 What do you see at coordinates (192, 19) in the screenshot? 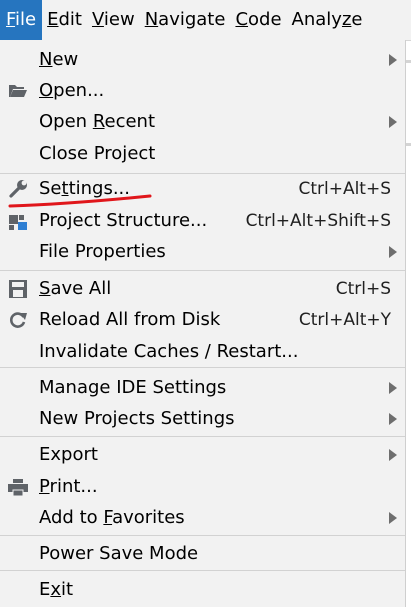
I see `menu-navigate-text-post: avigate` at bounding box center [192, 19].